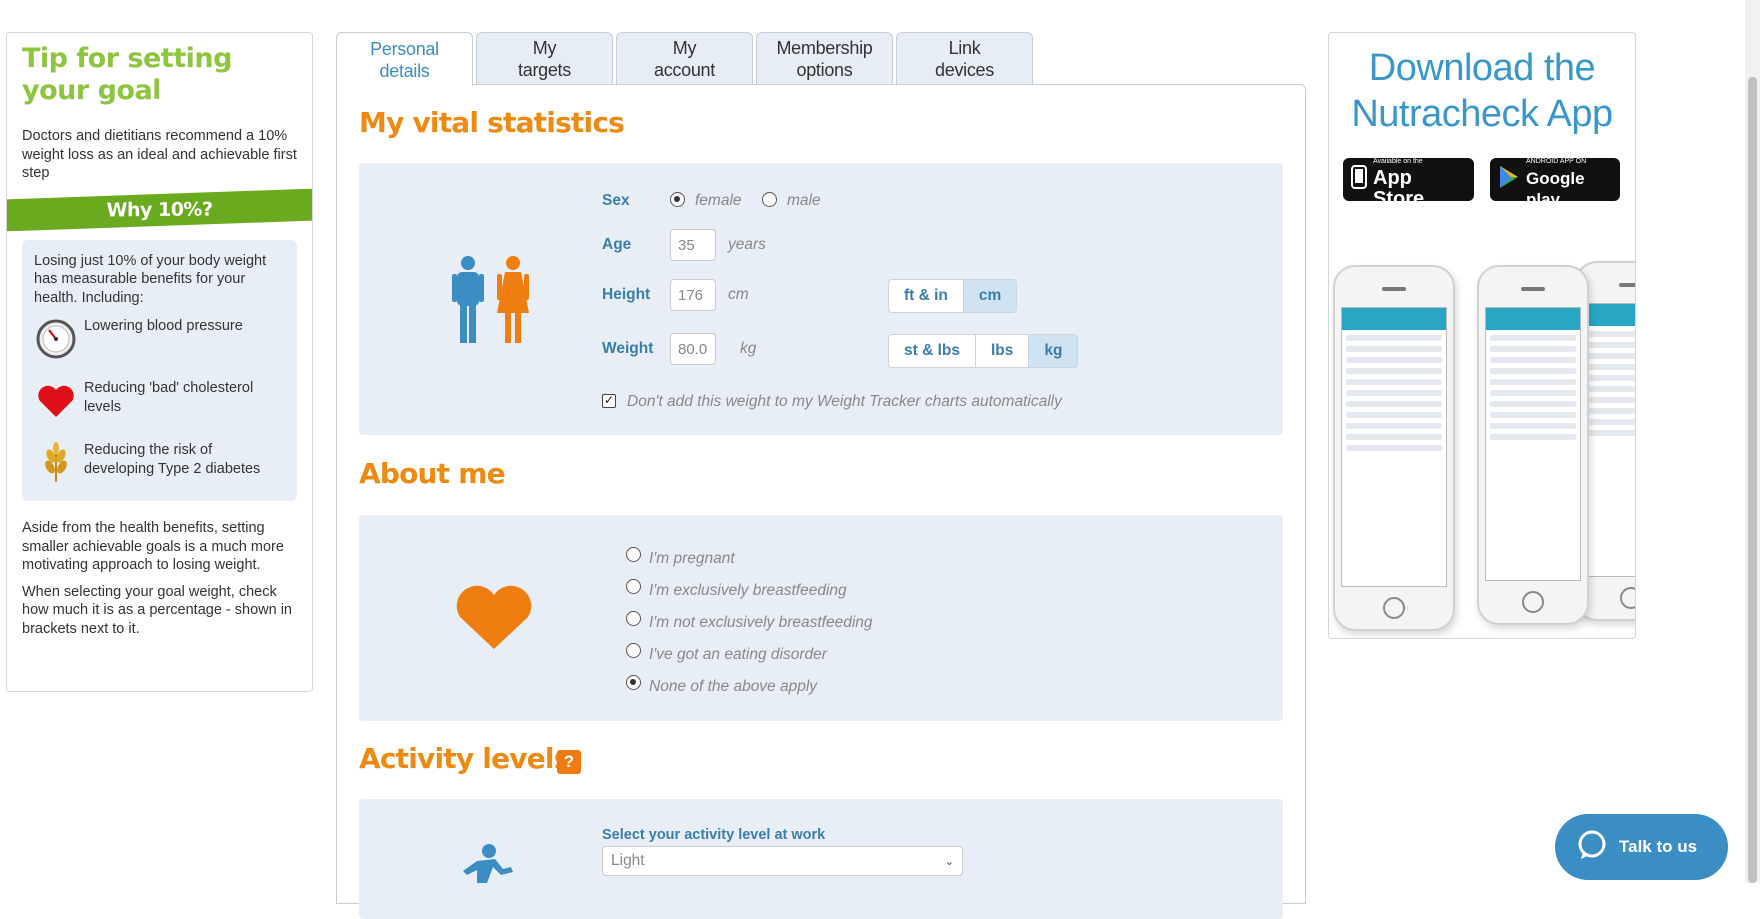  I want to click on tab-my-account: My account, so click(684, 58).